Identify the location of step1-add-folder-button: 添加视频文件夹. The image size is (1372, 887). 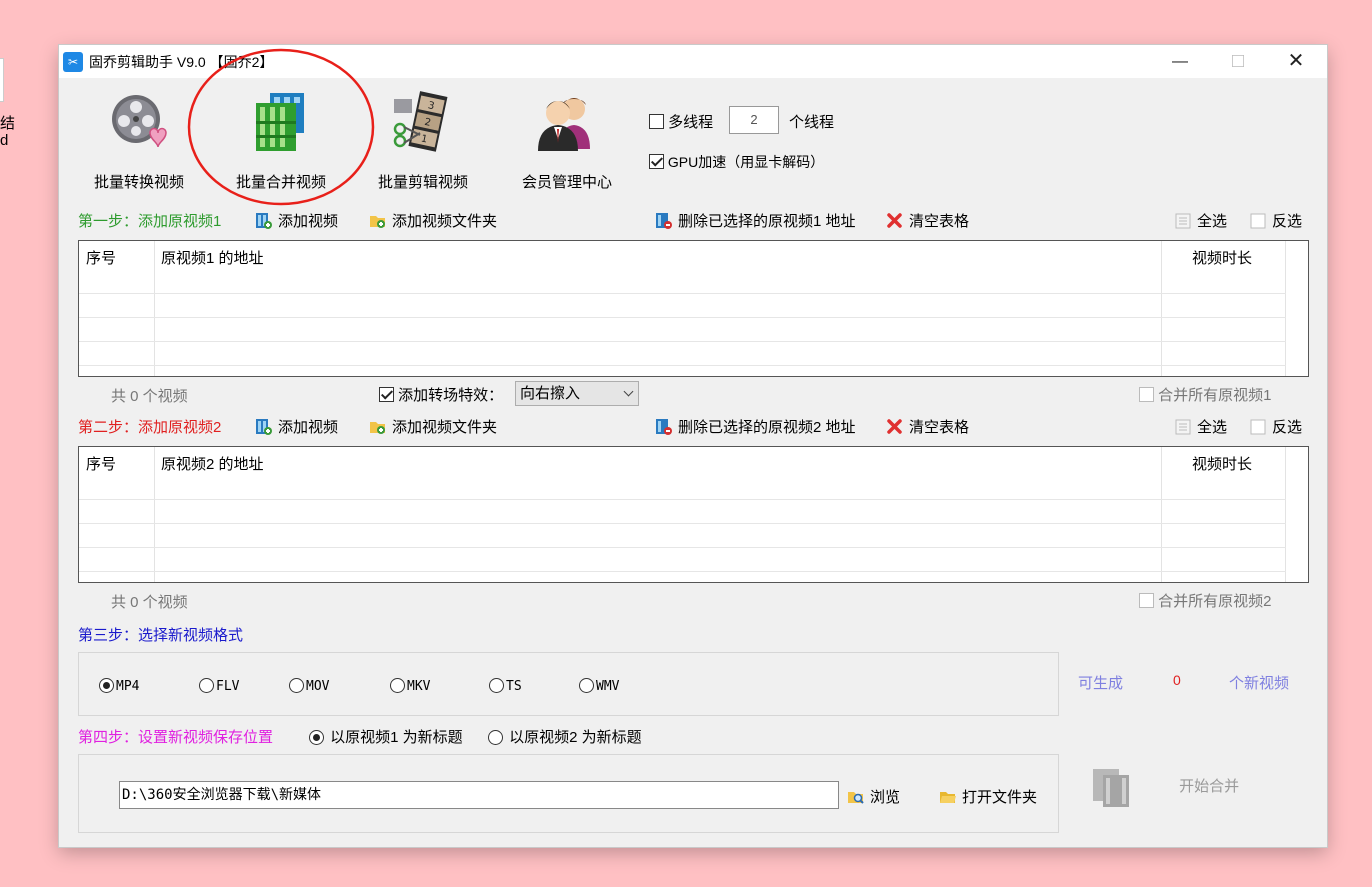
(433, 220).